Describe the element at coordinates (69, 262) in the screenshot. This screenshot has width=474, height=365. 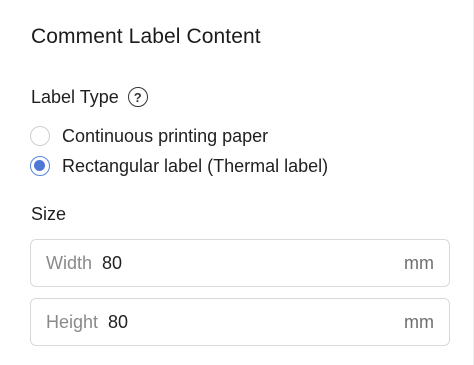
I see `width-field-prefix: Width` at that location.